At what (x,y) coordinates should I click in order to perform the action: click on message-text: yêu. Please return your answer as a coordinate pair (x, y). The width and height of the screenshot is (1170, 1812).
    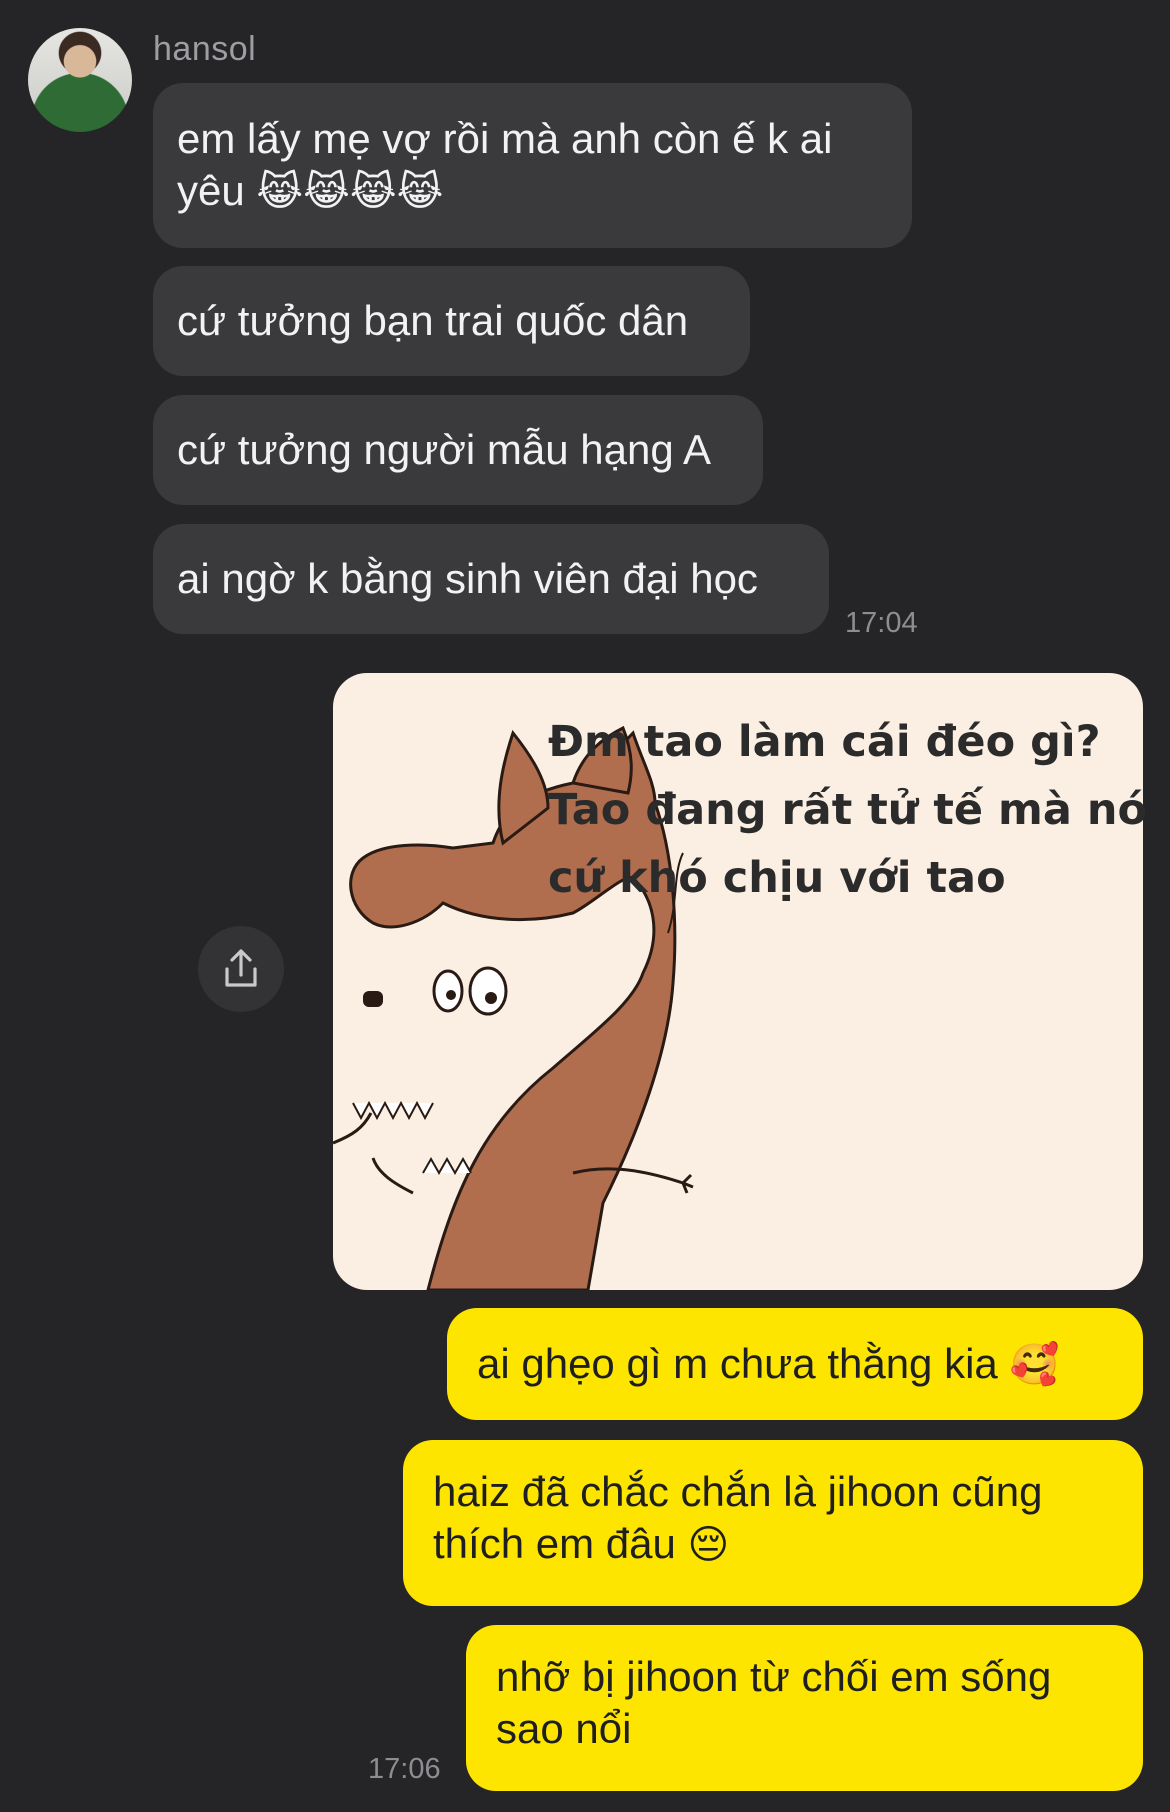
    Looking at the image, I should click on (211, 190).